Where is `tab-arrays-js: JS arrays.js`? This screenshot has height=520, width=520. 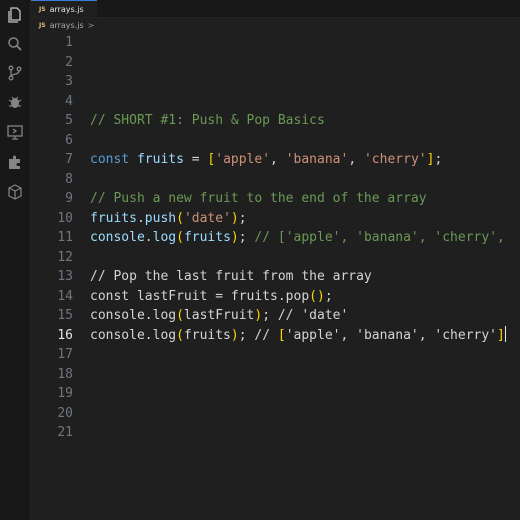
tab-arrays-js: JS arrays.js is located at coordinates (64, 8).